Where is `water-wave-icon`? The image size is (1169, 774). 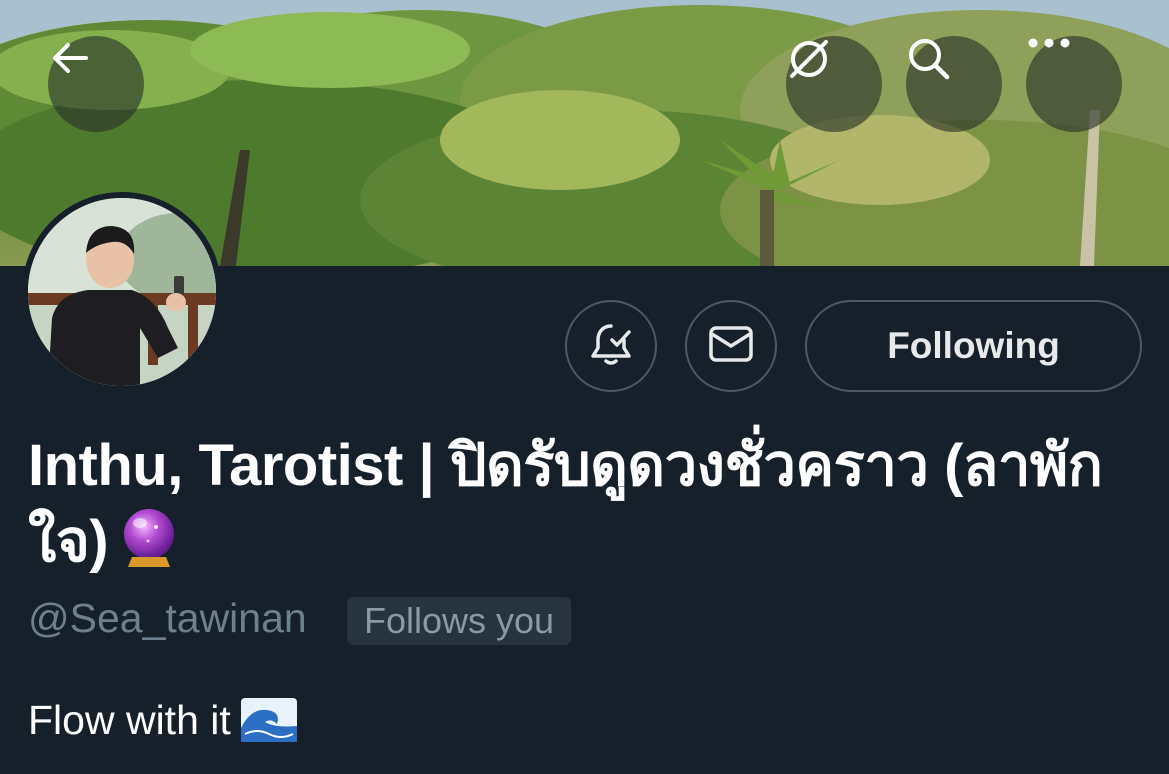
water-wave-icon is located at coordinates (268, 726).